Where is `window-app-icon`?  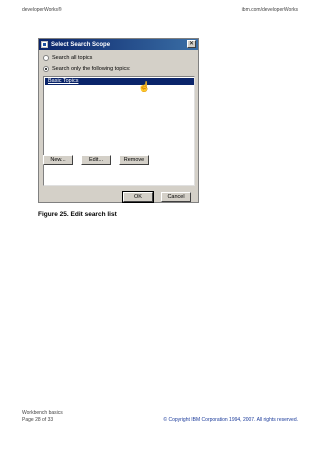 window-app-icon is located at coordinates (44, 44).